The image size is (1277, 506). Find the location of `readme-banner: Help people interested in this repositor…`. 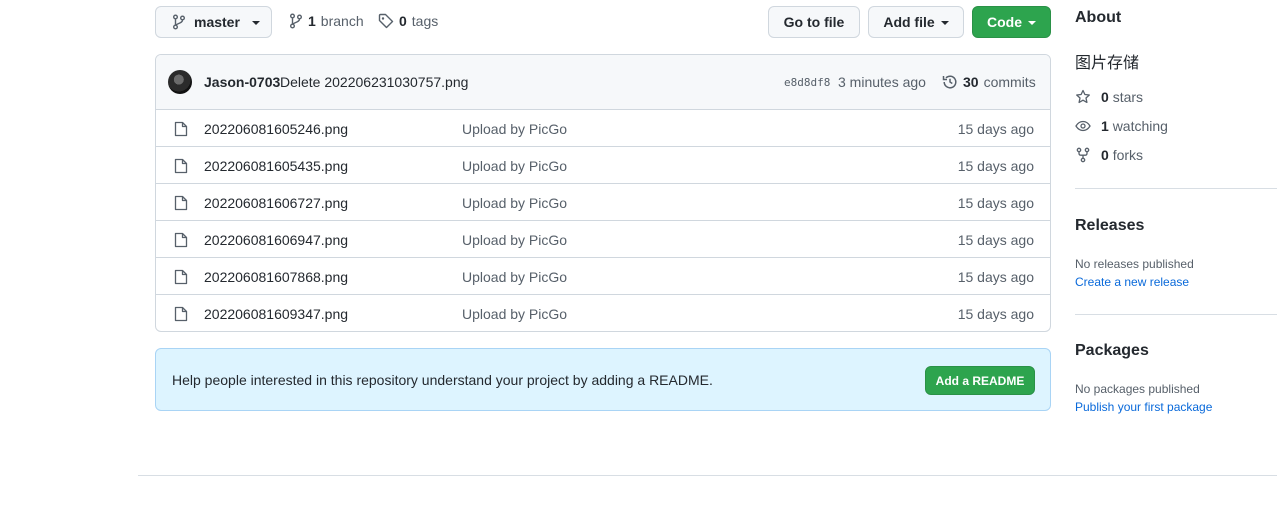

readme-banner: Help people interested in this repositor… is located at coordinates (603, 379).